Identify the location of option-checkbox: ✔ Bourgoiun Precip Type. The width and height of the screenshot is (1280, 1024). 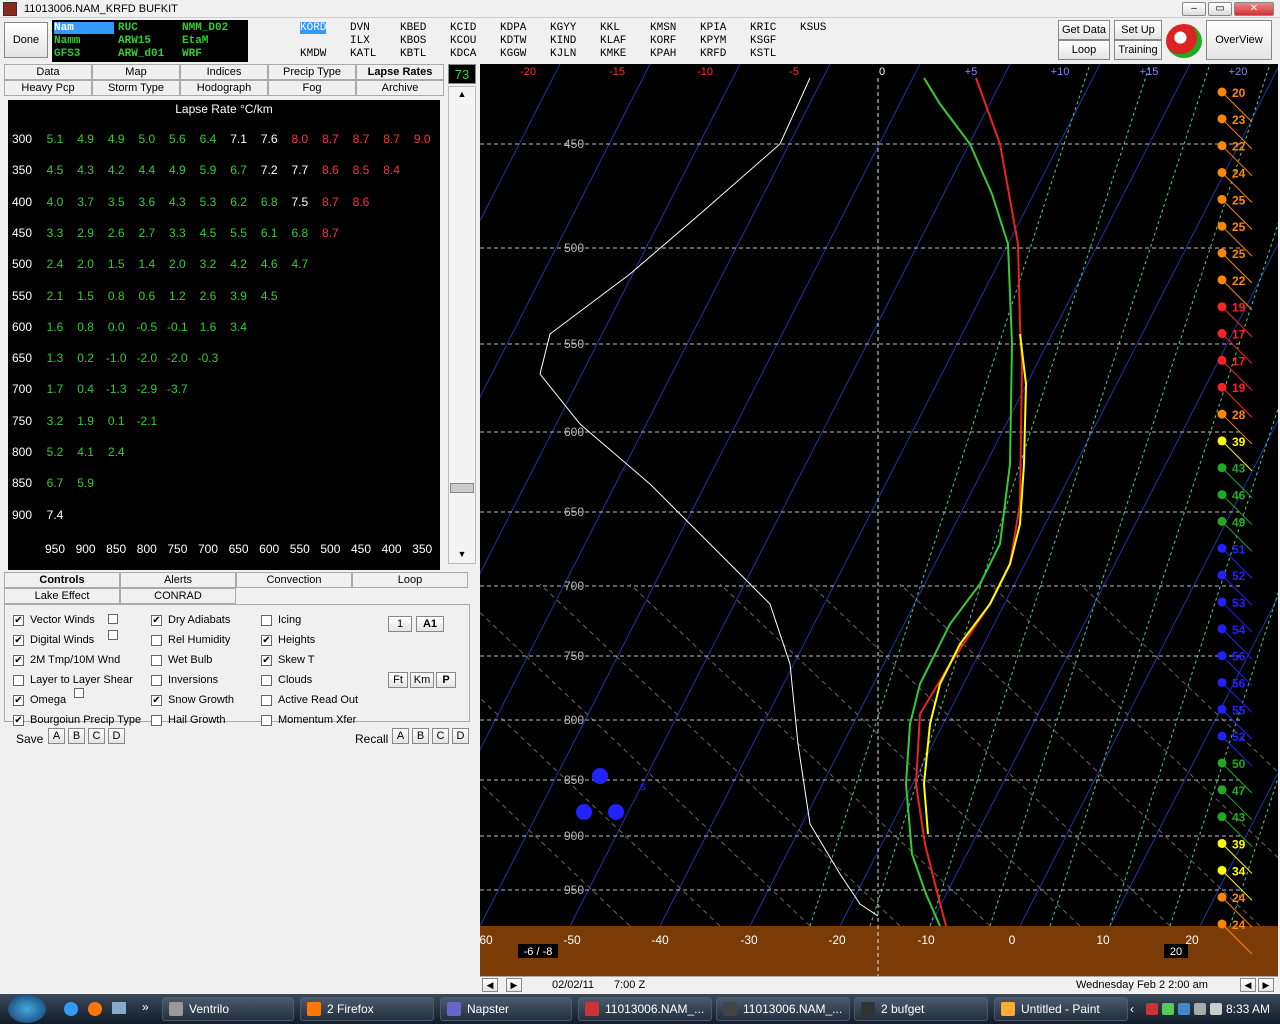
(77, 720).